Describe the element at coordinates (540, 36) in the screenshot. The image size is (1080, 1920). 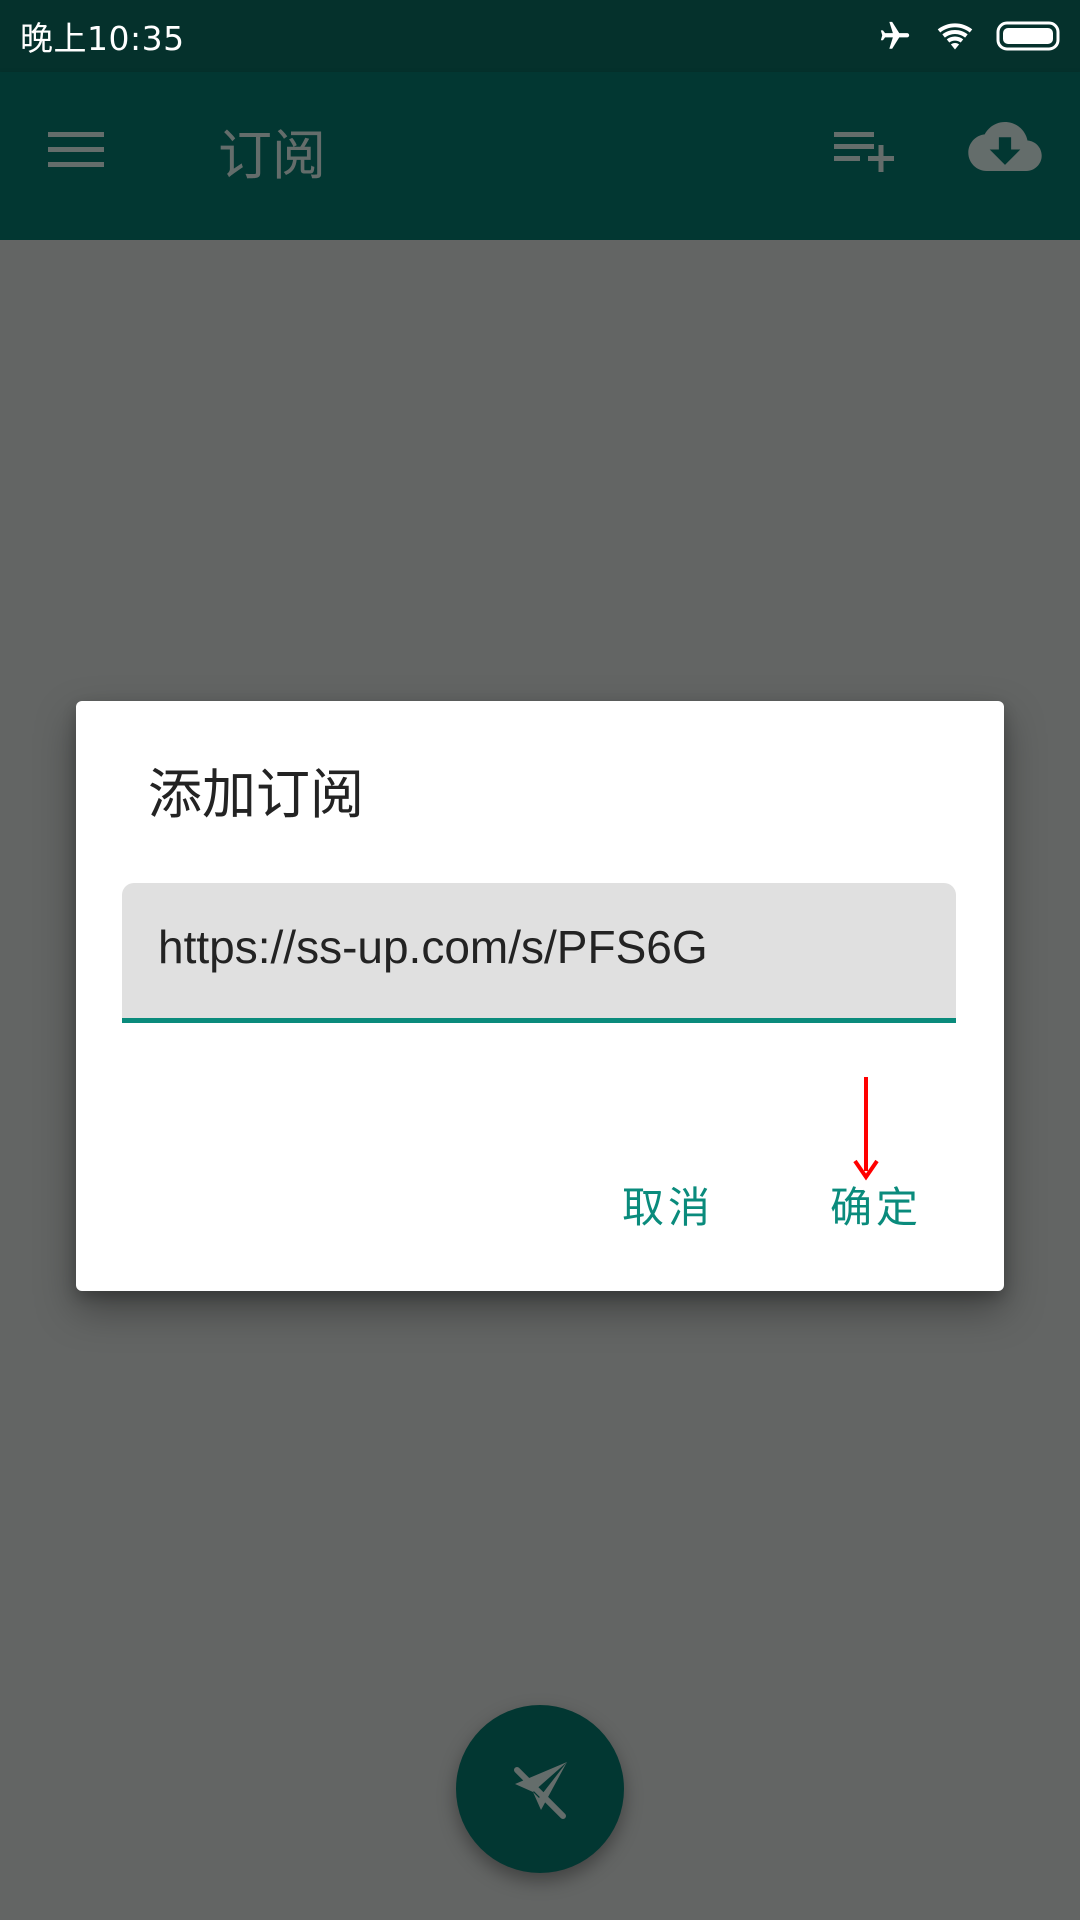
I see `status-bar: 晚上10:35` at that location.